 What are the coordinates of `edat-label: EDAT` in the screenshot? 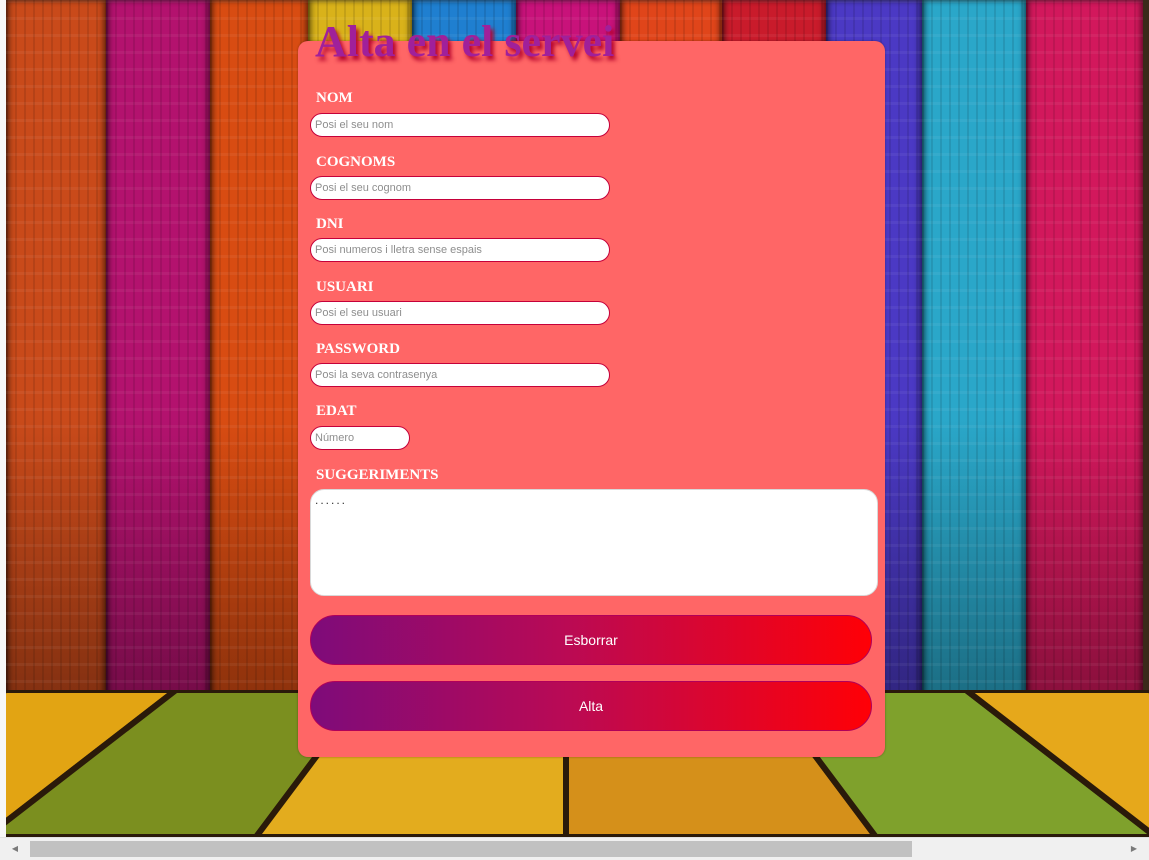 It's located at (336, 411).